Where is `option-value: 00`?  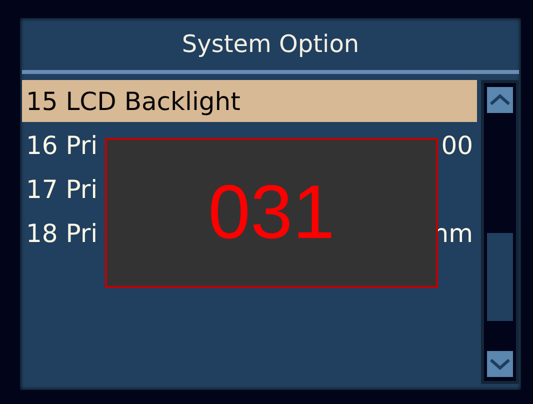
option-value: 00 is located at coordinates (457, 145).